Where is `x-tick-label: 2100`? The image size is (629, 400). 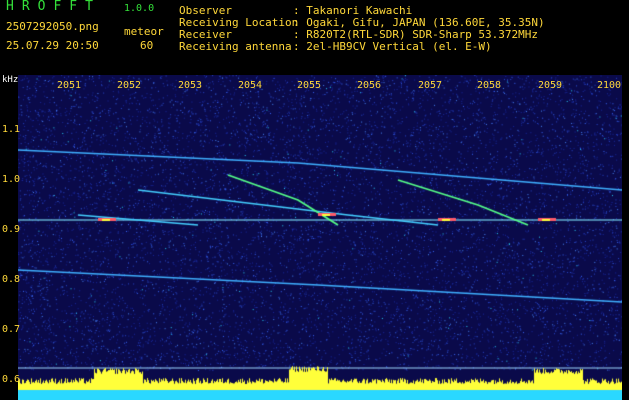
x-tick-label: 2100 is located at coordinates (609, 85).